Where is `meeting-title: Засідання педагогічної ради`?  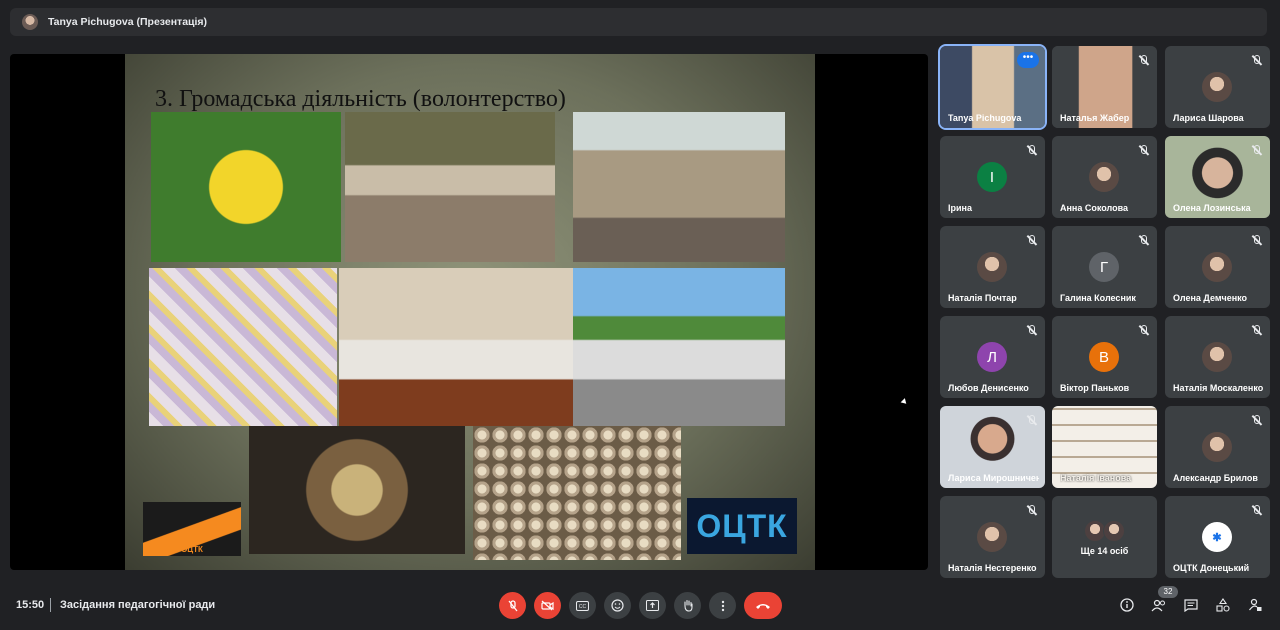
meeting-title: Засідання педагогічної ради is located at coordinates (138, 605).